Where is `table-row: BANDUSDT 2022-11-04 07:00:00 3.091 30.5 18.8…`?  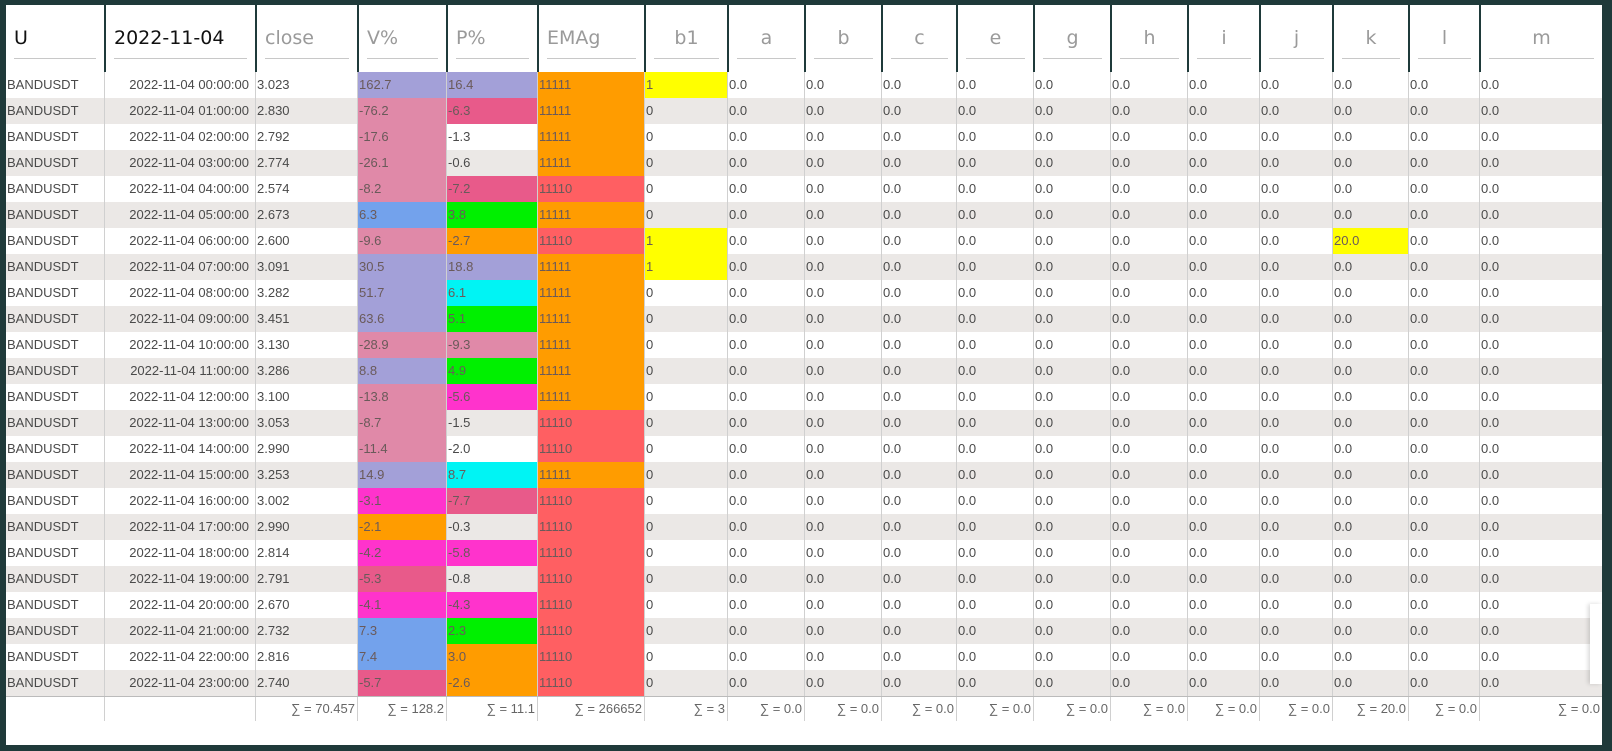 table-row: BANDUSDT 2022-11-04 07:00:00 3.091 30.5 18.8… is located at coordinates (804, 267).